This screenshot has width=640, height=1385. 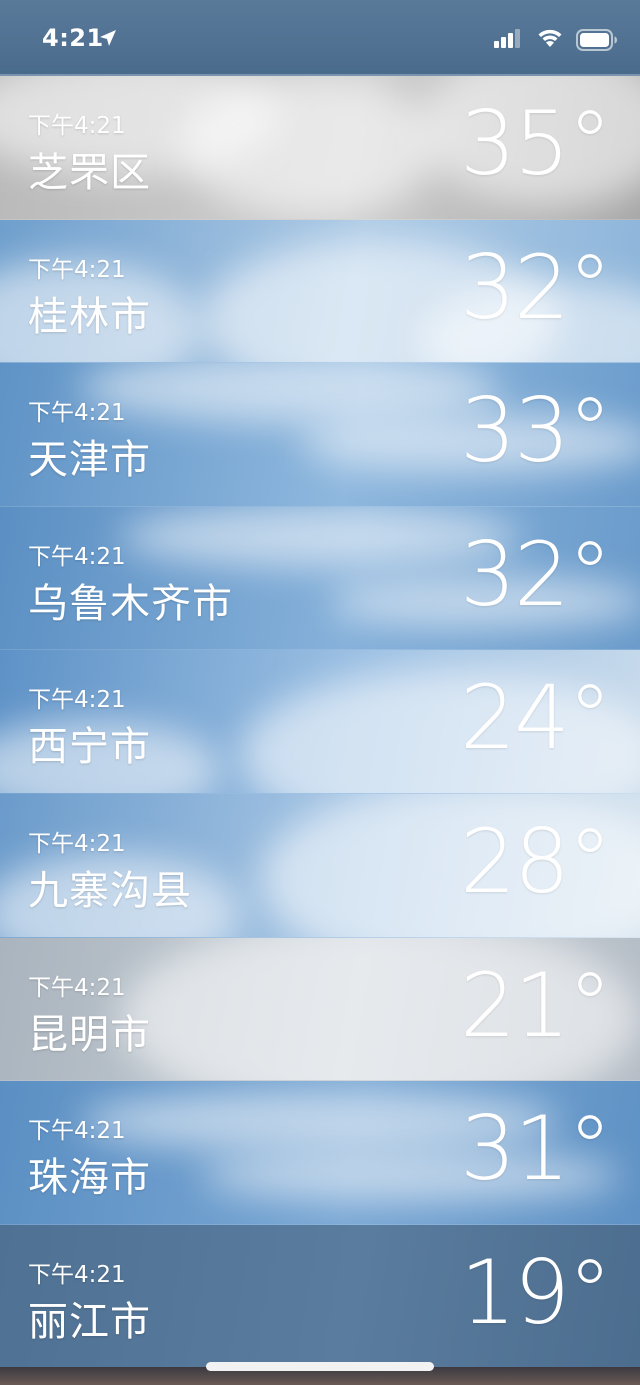 I want to click on cellular-signal-icon, so click(x=508, y=40).